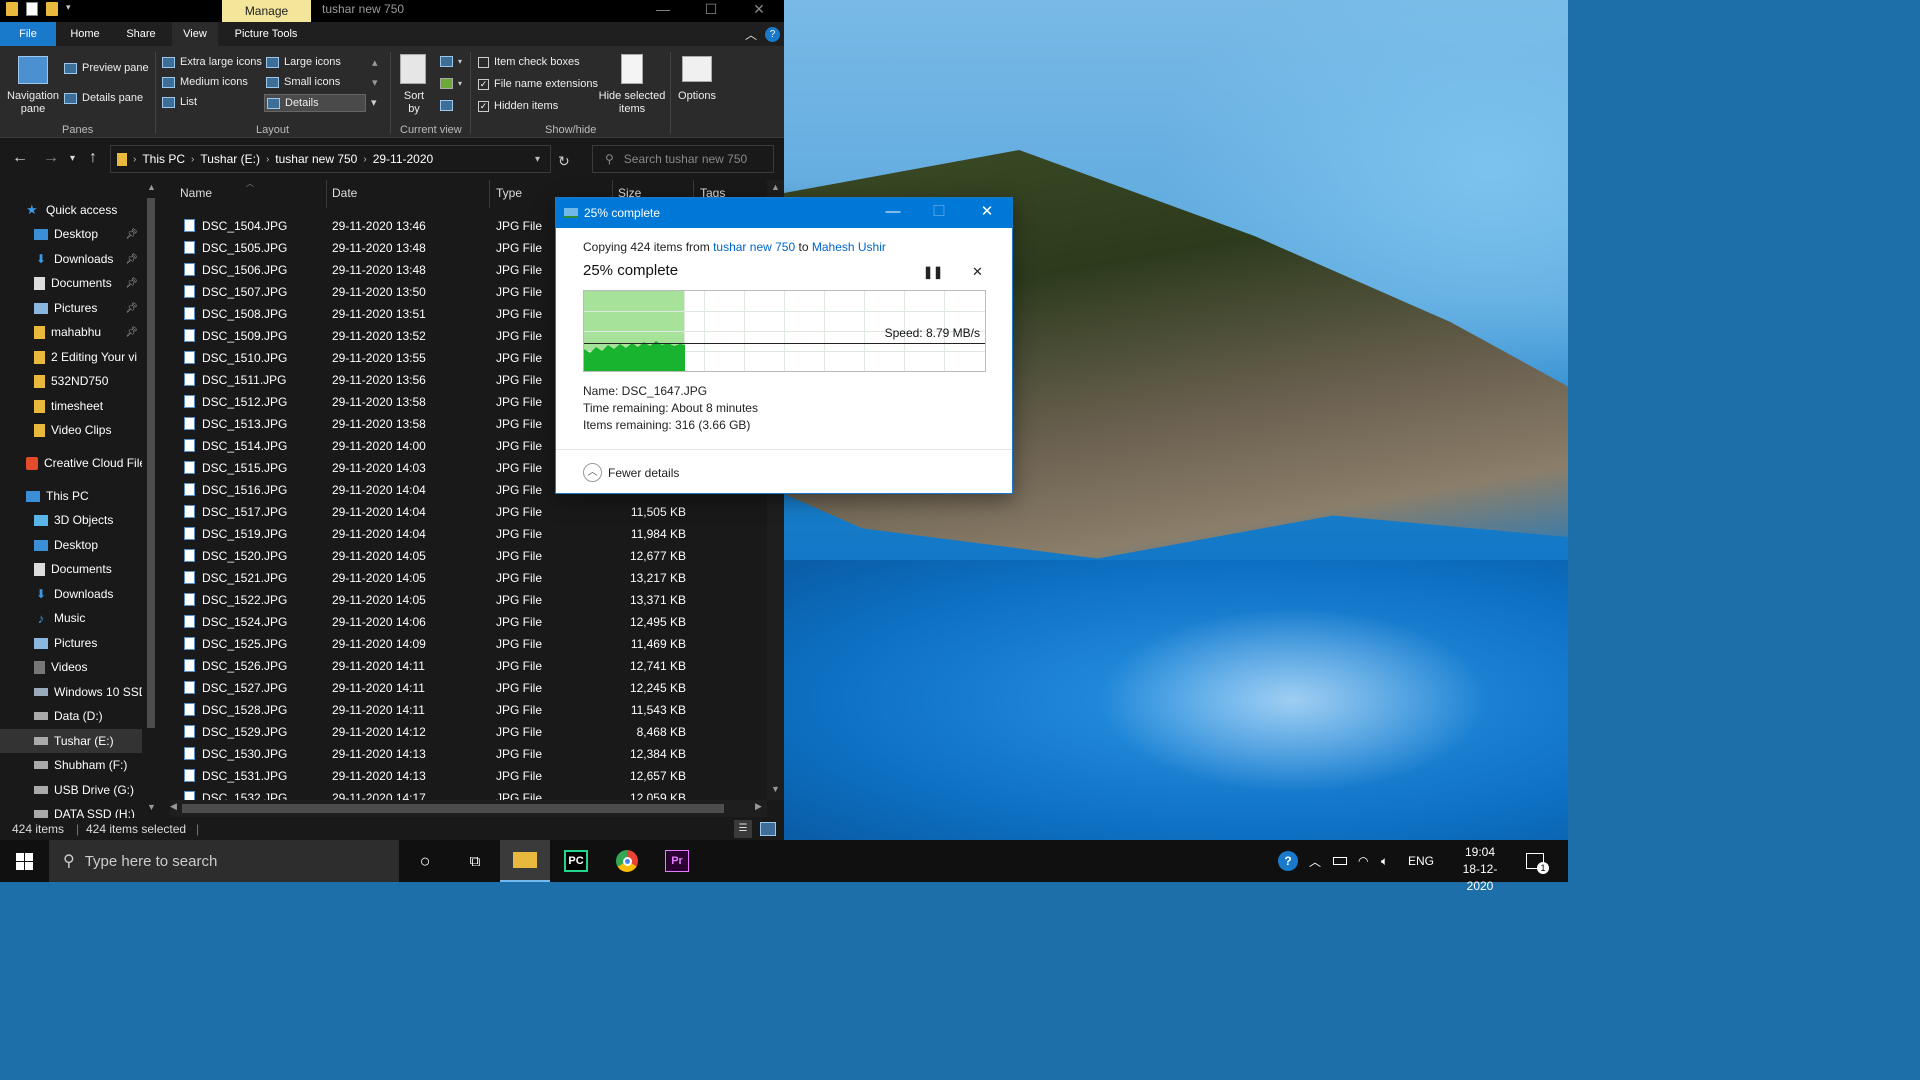  Describe the element at coordinates (303, 62) in the screenshot. I see `large-icons-option: Large icons` at that location.